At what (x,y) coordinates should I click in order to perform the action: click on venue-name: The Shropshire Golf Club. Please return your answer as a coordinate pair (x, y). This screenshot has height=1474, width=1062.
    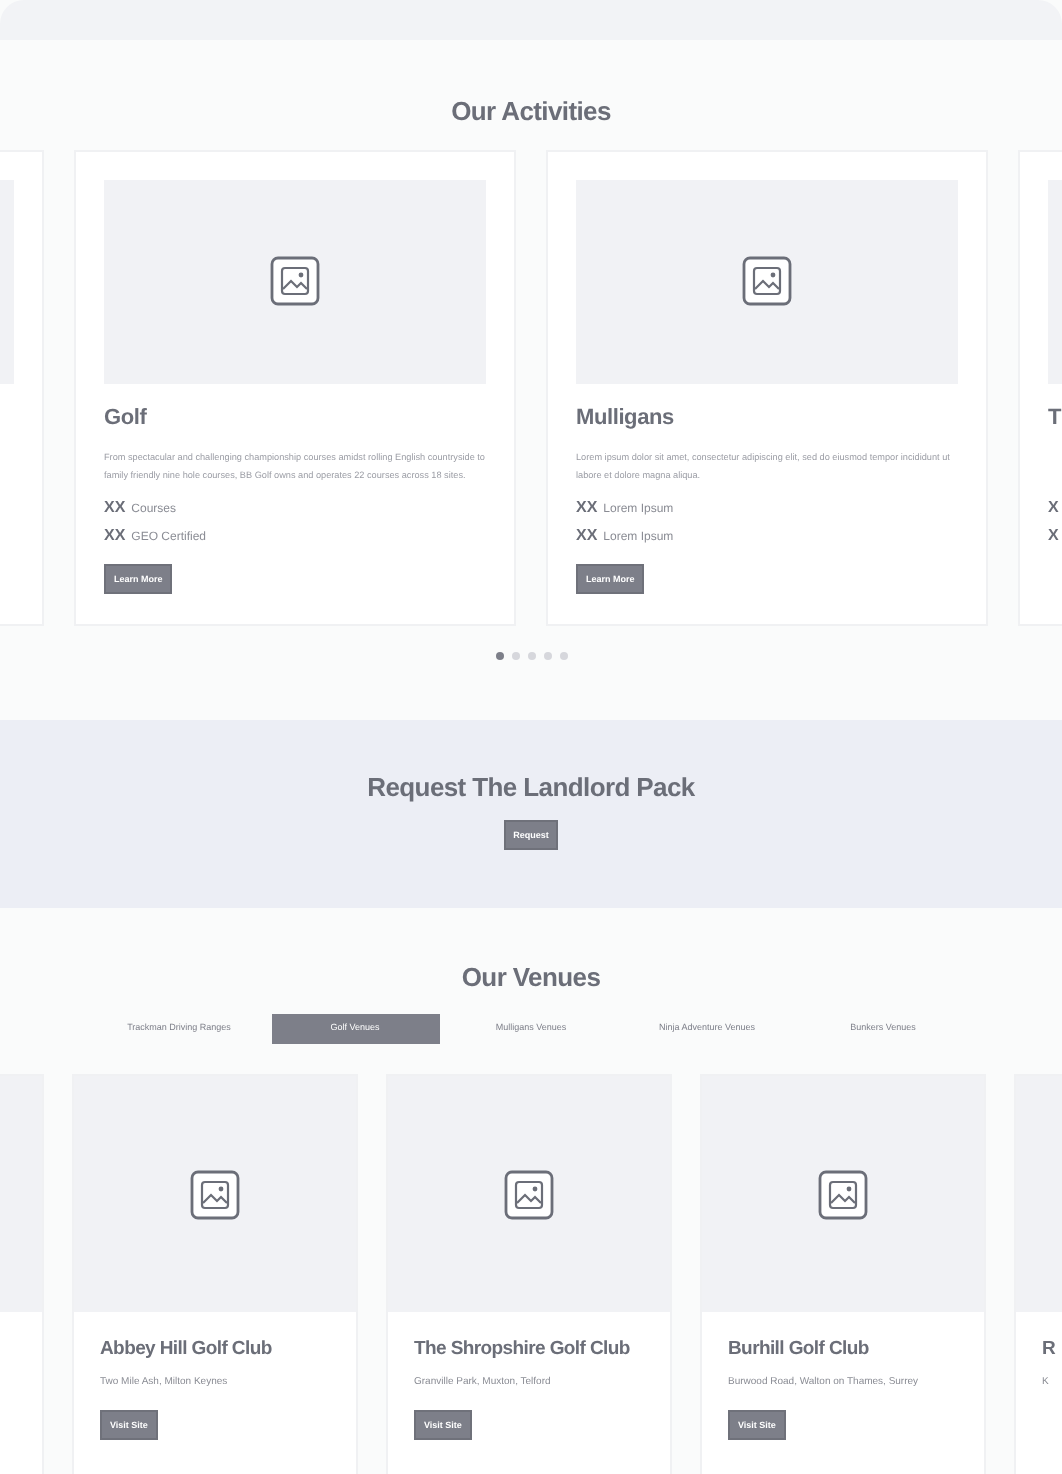
    Looking at the image, I should click on (523, 1350).